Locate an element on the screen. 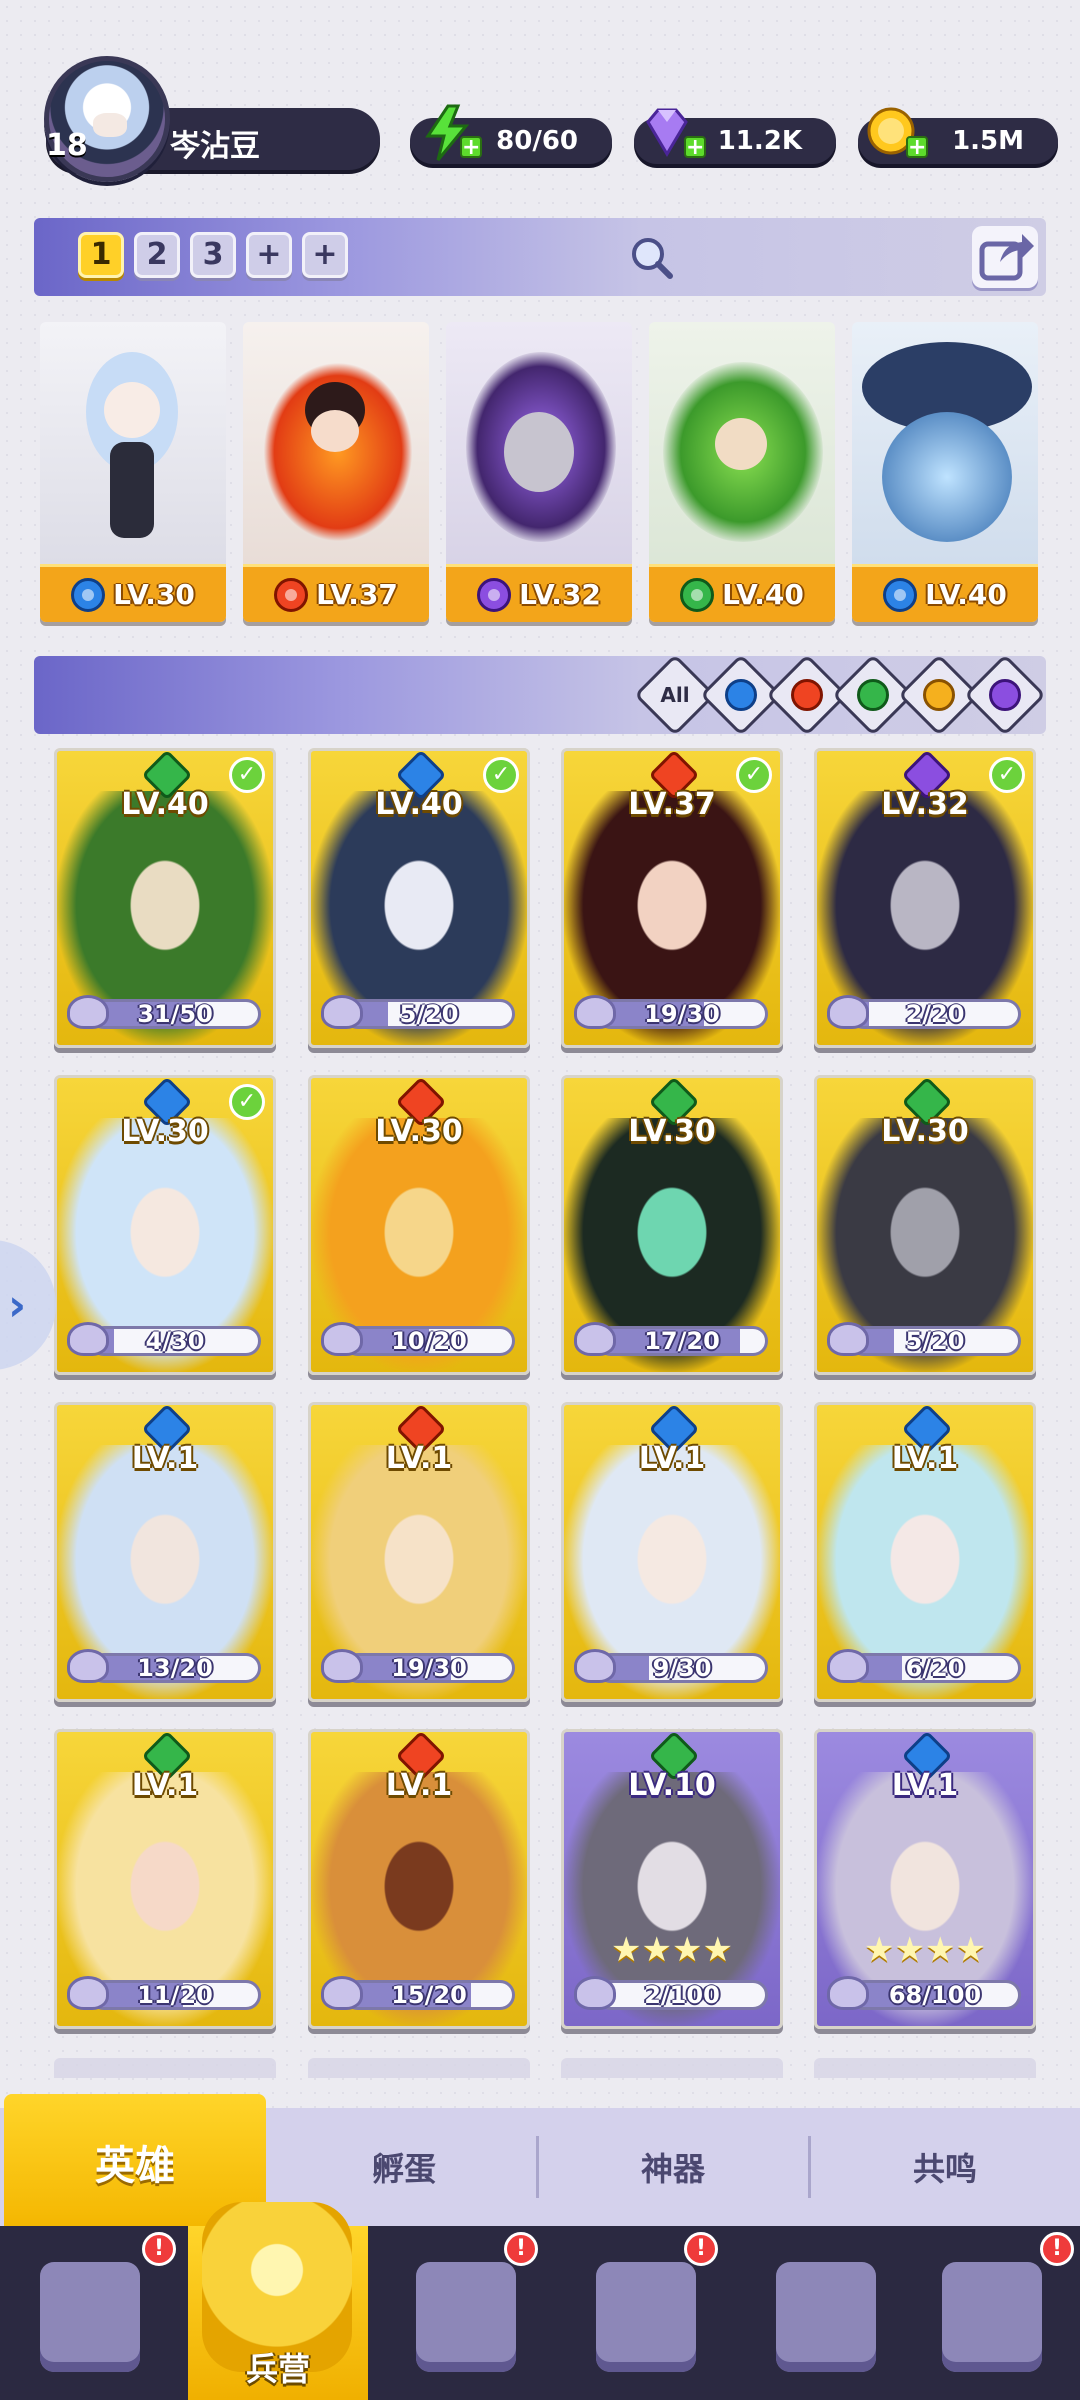 The width and height of the screenshot is (1080, 2400). hero-card: LV.1 11/20 is located at coordinates (165, 1879).